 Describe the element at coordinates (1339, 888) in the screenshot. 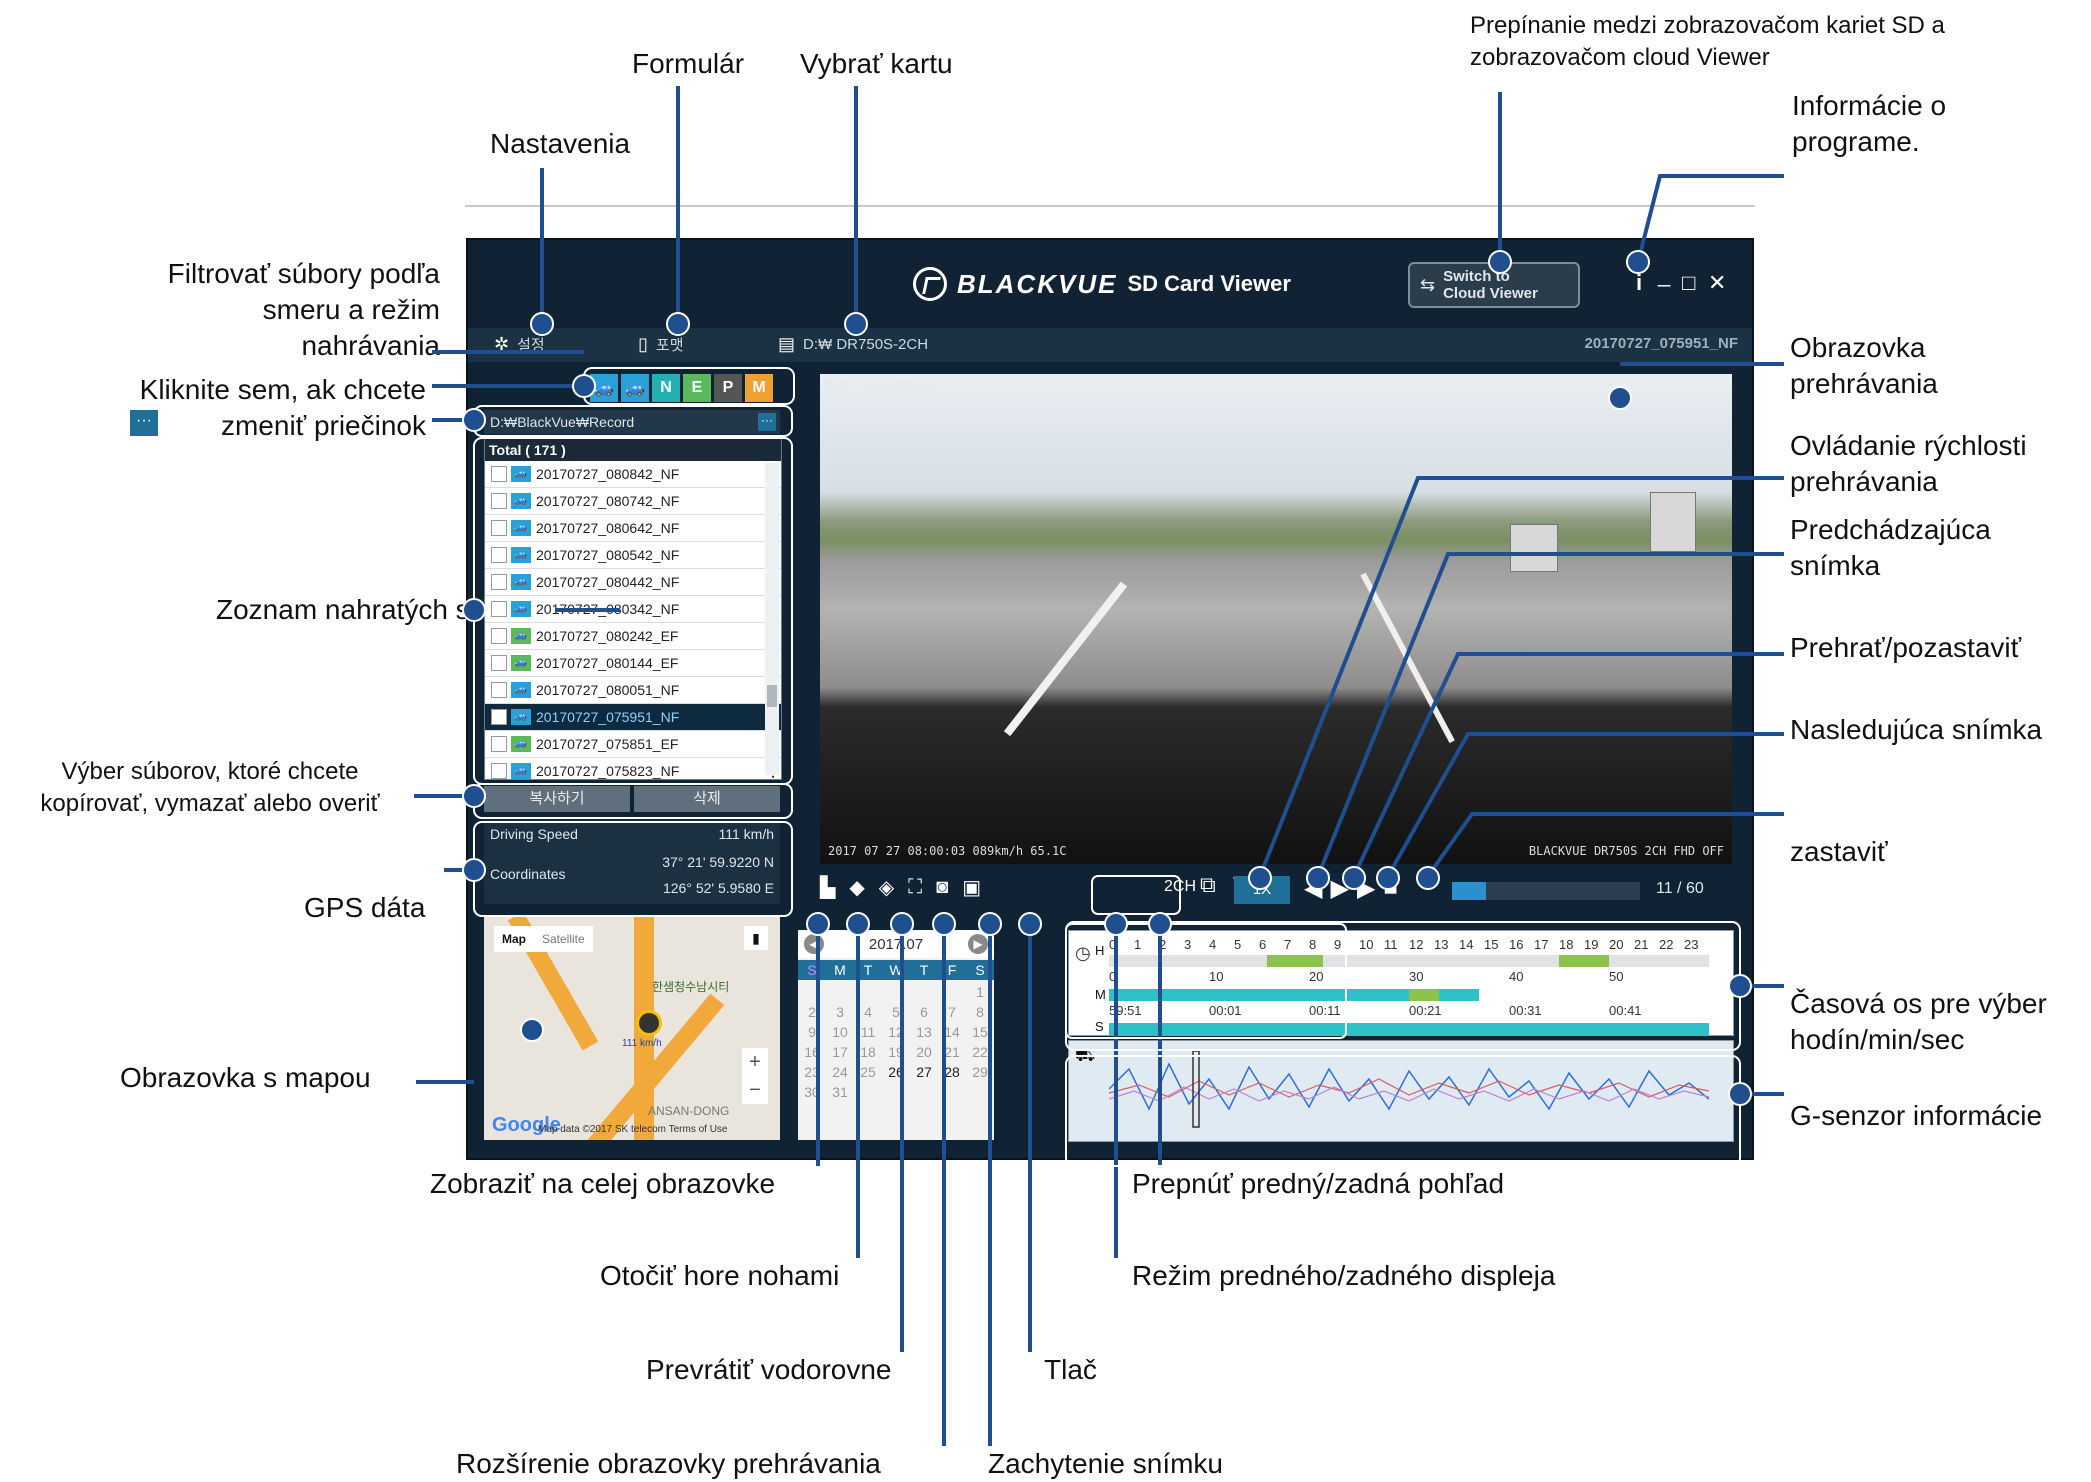

I see `play-pause-icon: ▶` at that location.